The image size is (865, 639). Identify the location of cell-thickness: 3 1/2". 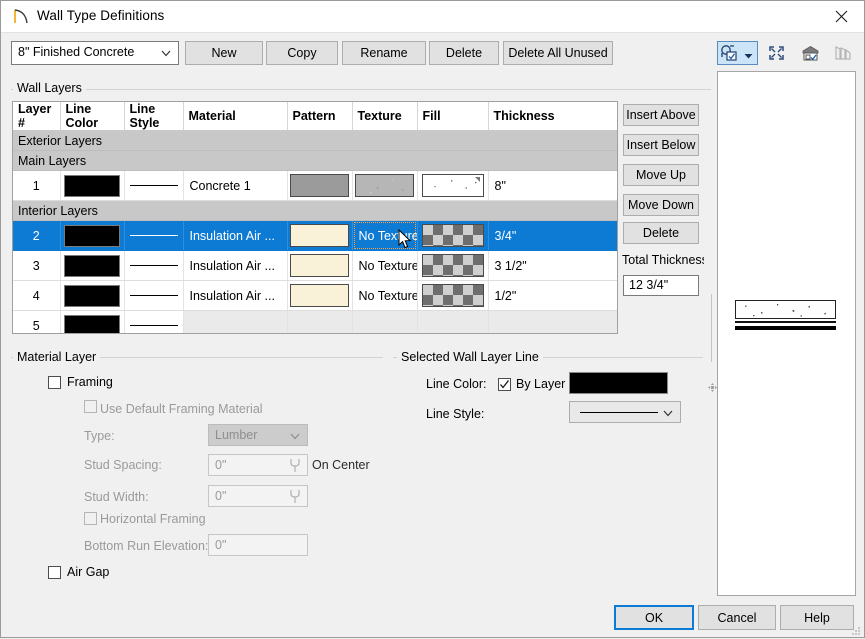
(552, 265).